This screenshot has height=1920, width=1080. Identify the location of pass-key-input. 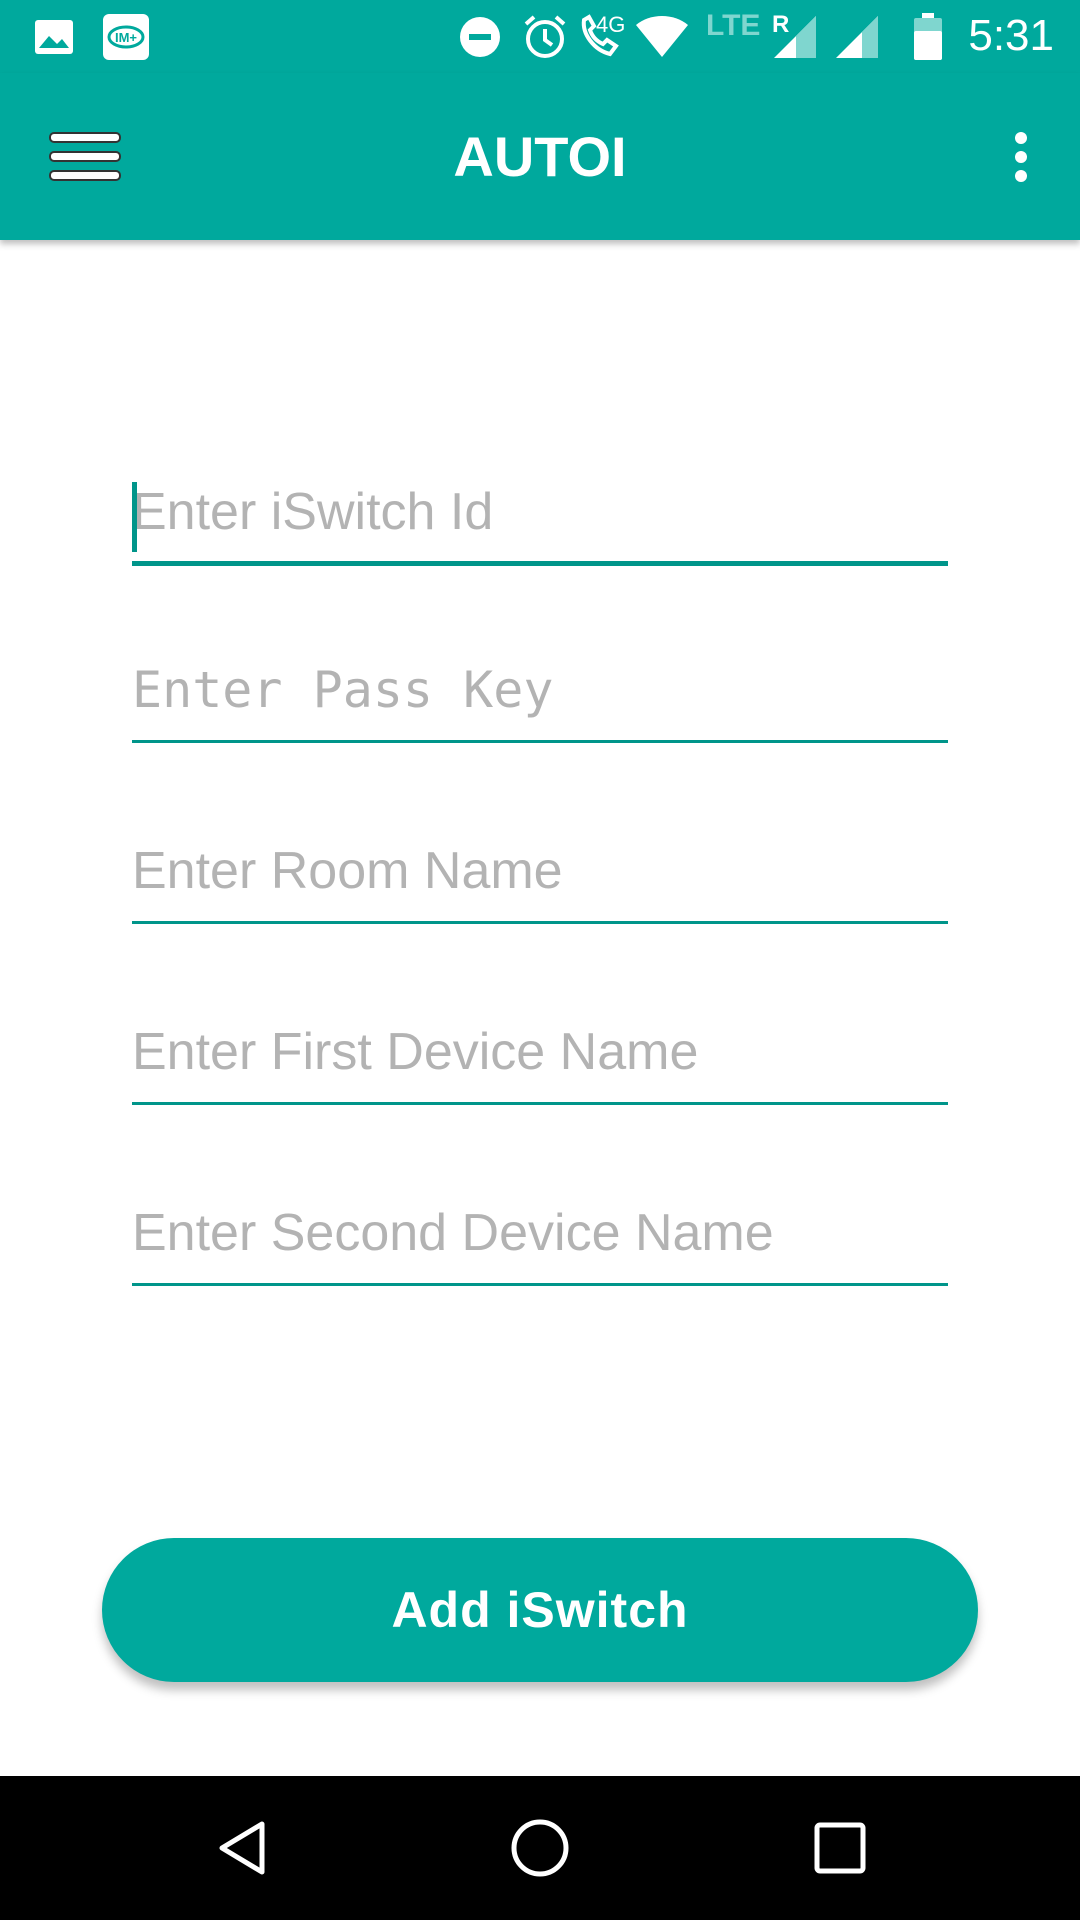
(540, 698).